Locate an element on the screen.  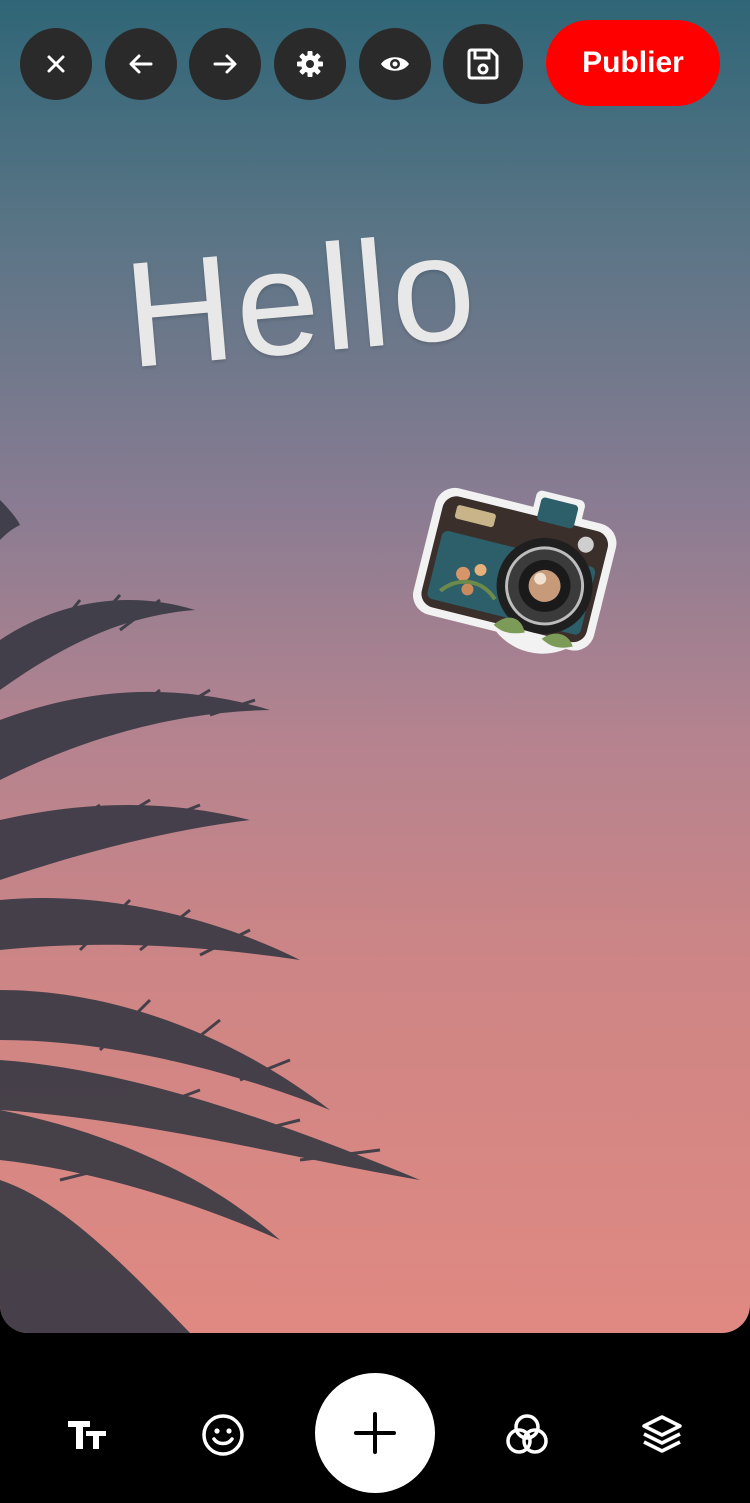
preview-button is located at coordinates (395, 64).